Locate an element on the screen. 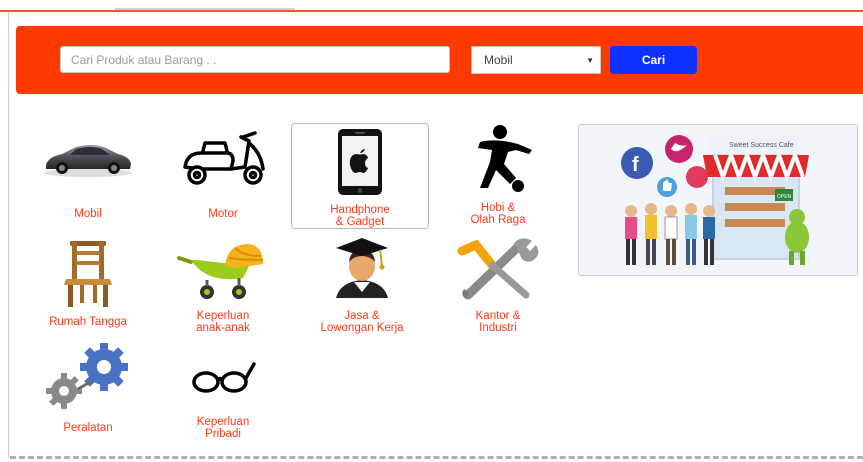  category-label: Kantor & Industri is located at coordinates (498, 322).